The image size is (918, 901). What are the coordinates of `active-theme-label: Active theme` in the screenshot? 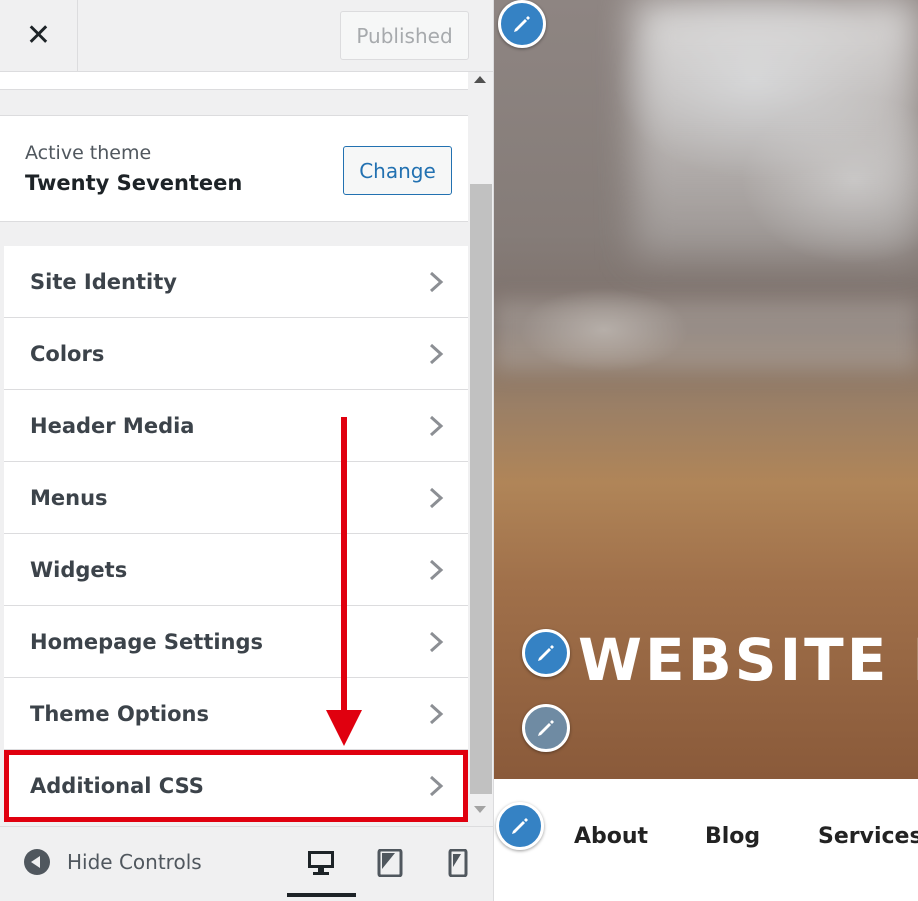 It's located at (88, 153).